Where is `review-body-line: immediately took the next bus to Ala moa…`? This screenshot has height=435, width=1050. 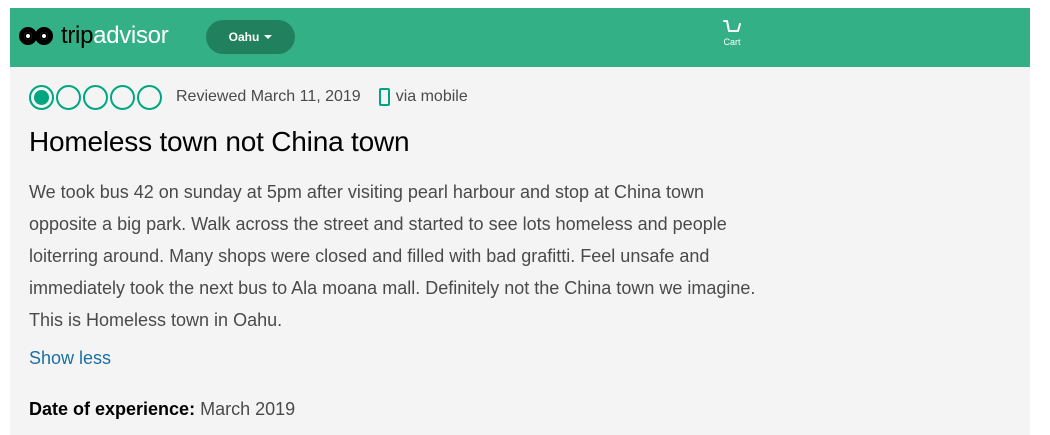
review-body-line: immediately took the next bus to Ala moa… is located at coordinates (392, 288).